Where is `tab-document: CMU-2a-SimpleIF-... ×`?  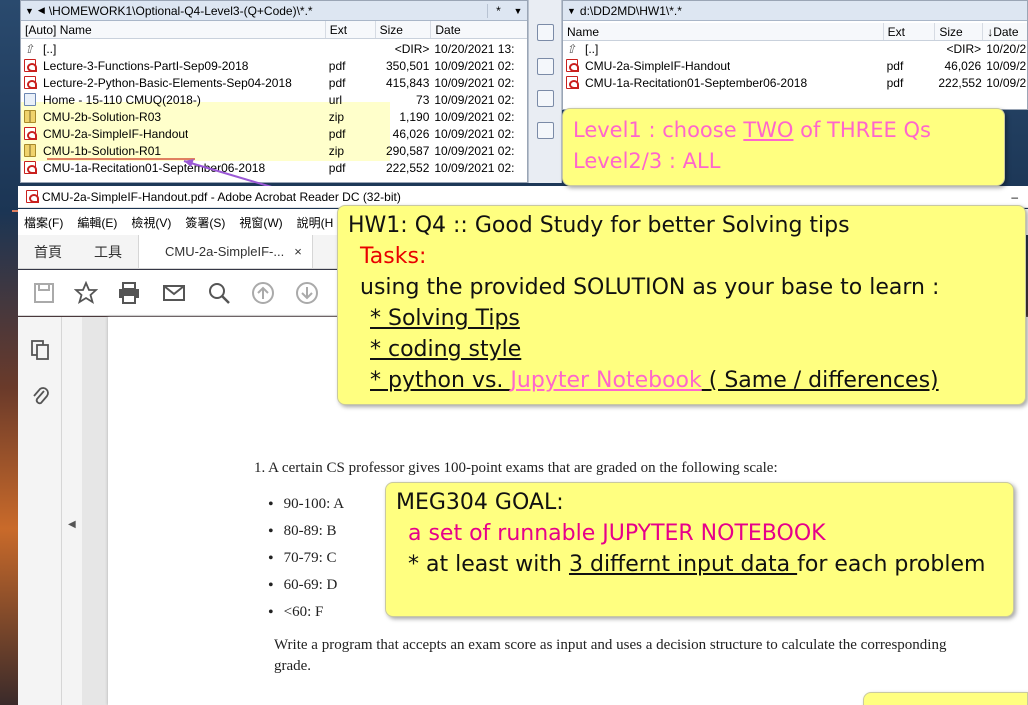 tab-document: CMU-2a-SimpleIF-... × is located at coordinates (225, 251).